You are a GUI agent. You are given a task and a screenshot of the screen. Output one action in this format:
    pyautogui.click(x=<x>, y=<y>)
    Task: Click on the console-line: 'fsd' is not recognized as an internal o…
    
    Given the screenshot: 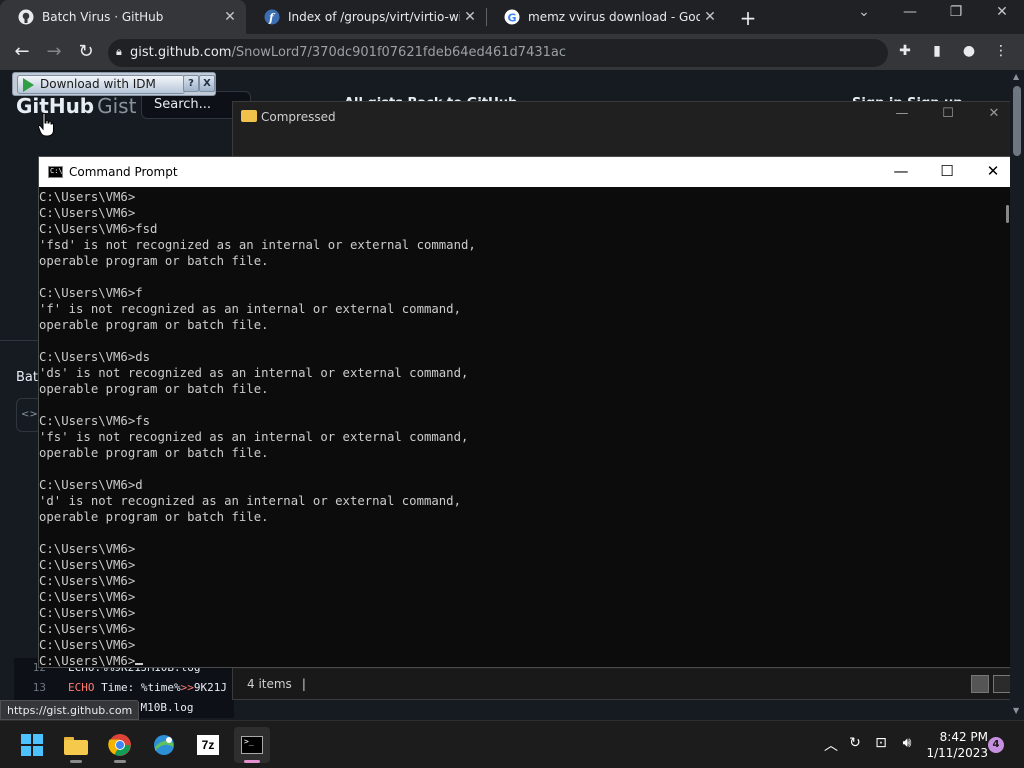 What is the action you would take?
    pyautogui.click(x=257, y=245)
    